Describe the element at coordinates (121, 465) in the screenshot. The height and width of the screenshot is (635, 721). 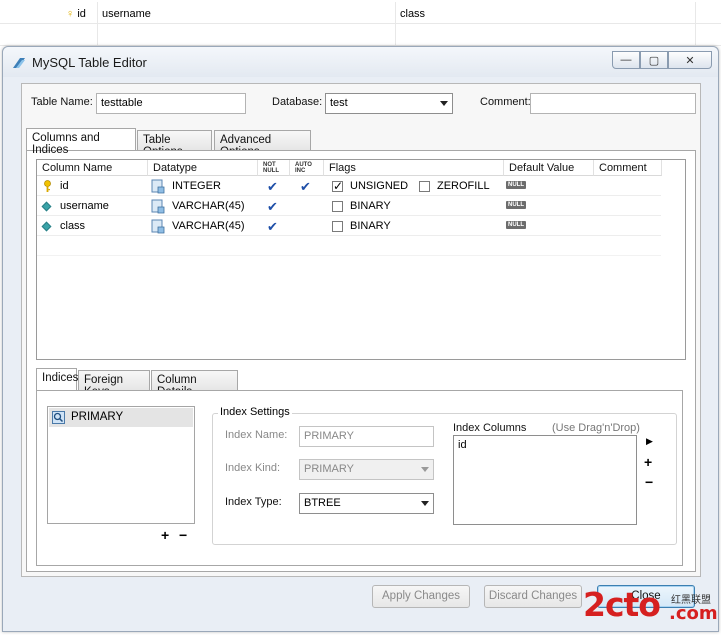
I see `index-list: PRIMARY` at that location.